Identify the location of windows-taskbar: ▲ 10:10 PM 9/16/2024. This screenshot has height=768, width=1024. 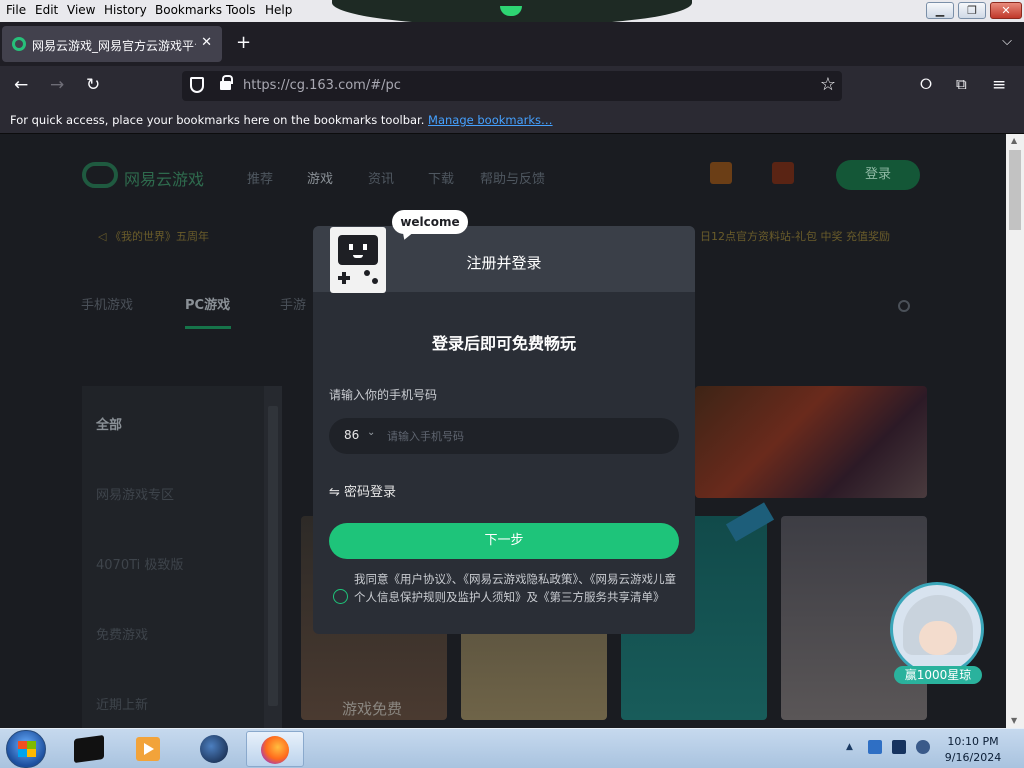
(512, 748).